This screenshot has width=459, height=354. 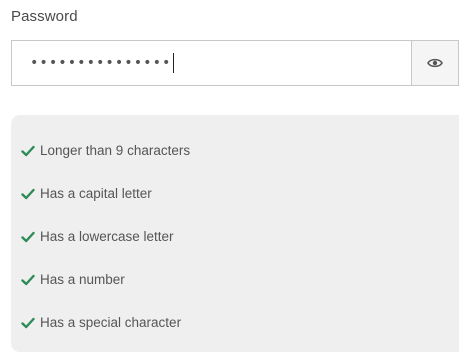 What do you see at coordinates (82, 279) in the screenshot?
I see `requirement-label: Has a number` at bounding box center [82, 279].